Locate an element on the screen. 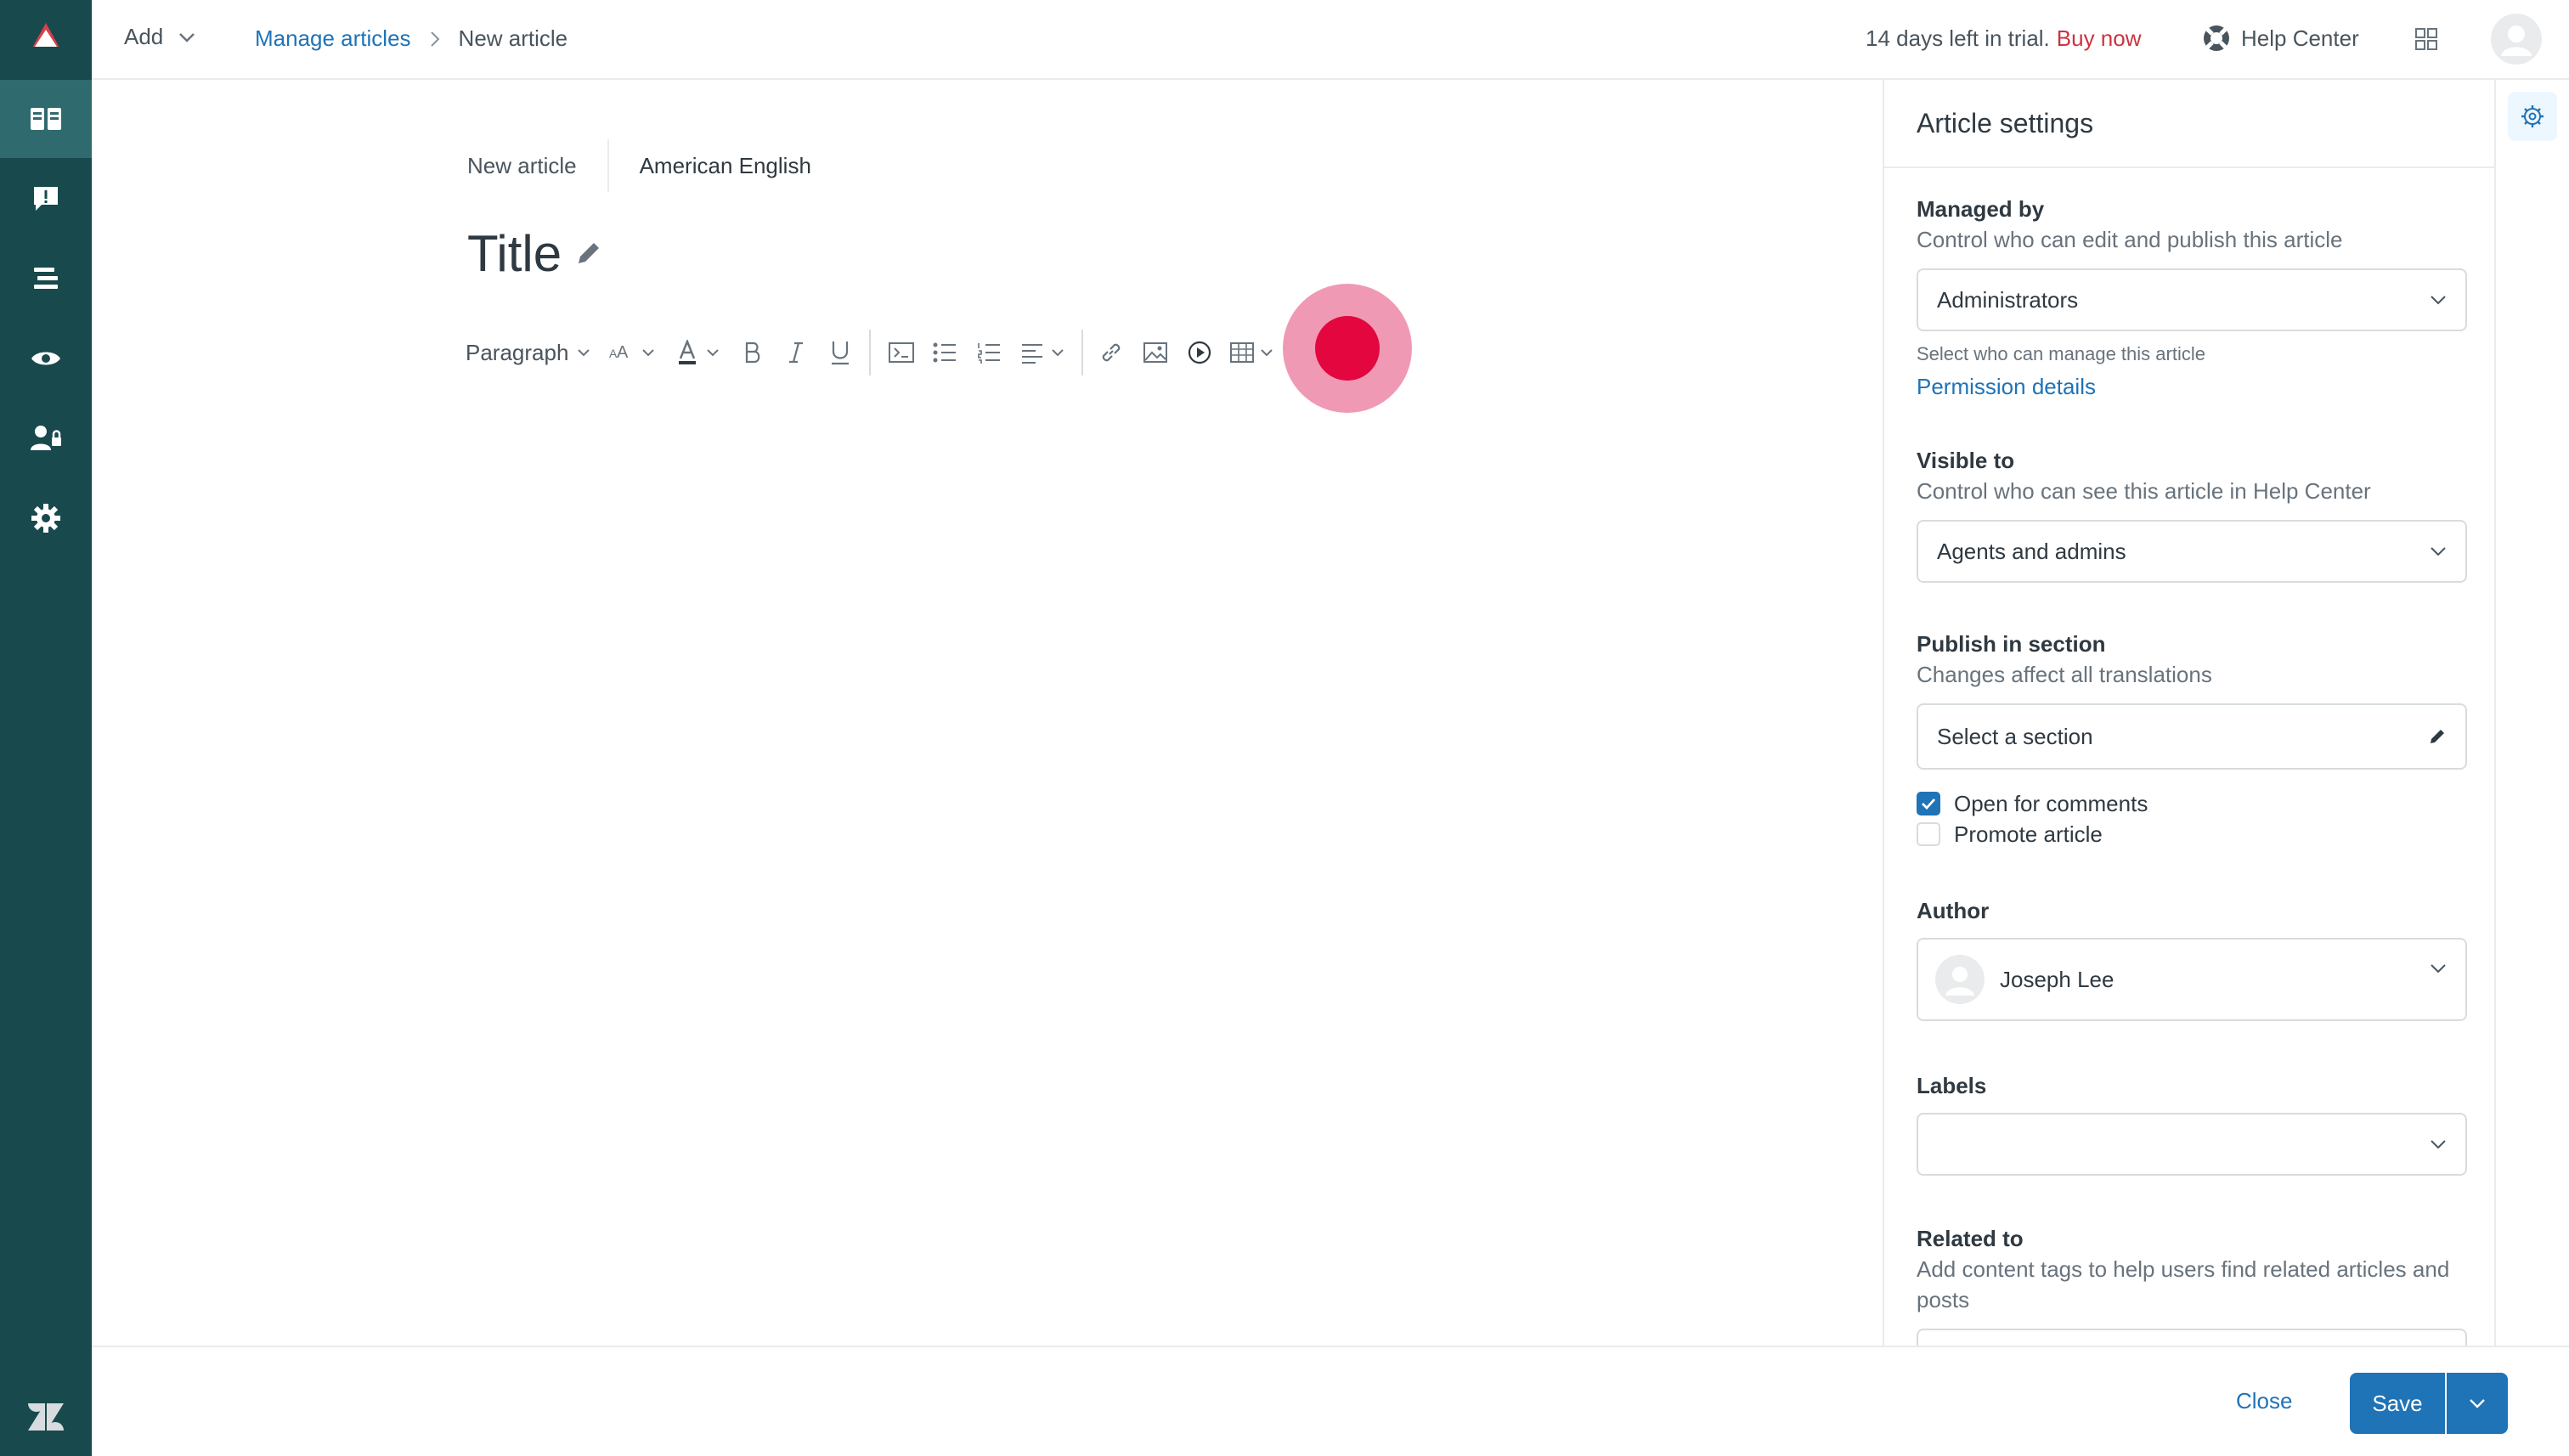 The width and height of the screenshot is (2569, 1456). nav-moderate is located at coordinates (46, 199).